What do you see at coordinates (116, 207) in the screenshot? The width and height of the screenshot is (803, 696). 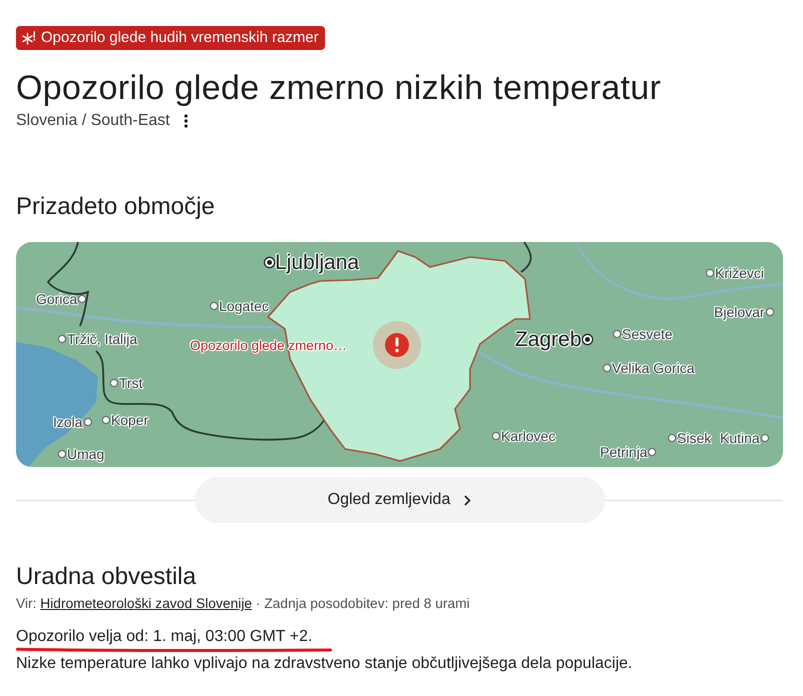 I see `section-heading: Prizadeto območje` at bounding box center [116, 207].